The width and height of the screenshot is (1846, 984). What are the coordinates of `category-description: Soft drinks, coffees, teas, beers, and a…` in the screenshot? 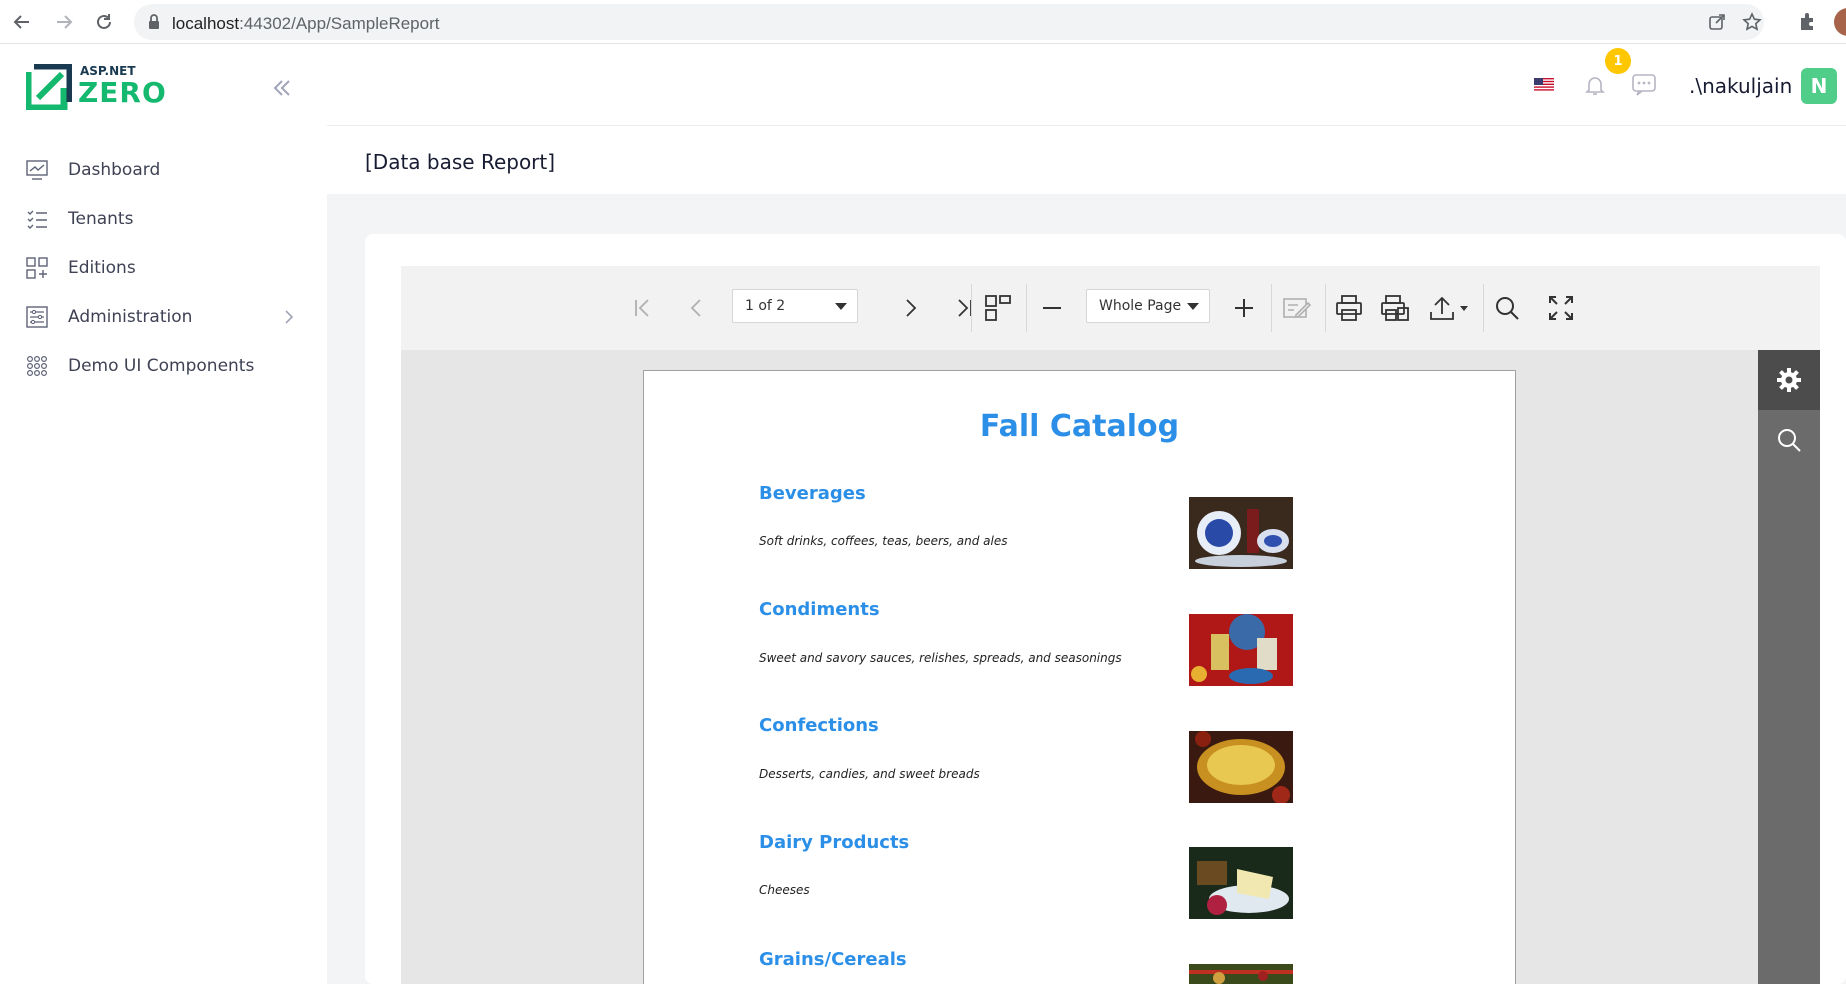 It's located at (883, 541).